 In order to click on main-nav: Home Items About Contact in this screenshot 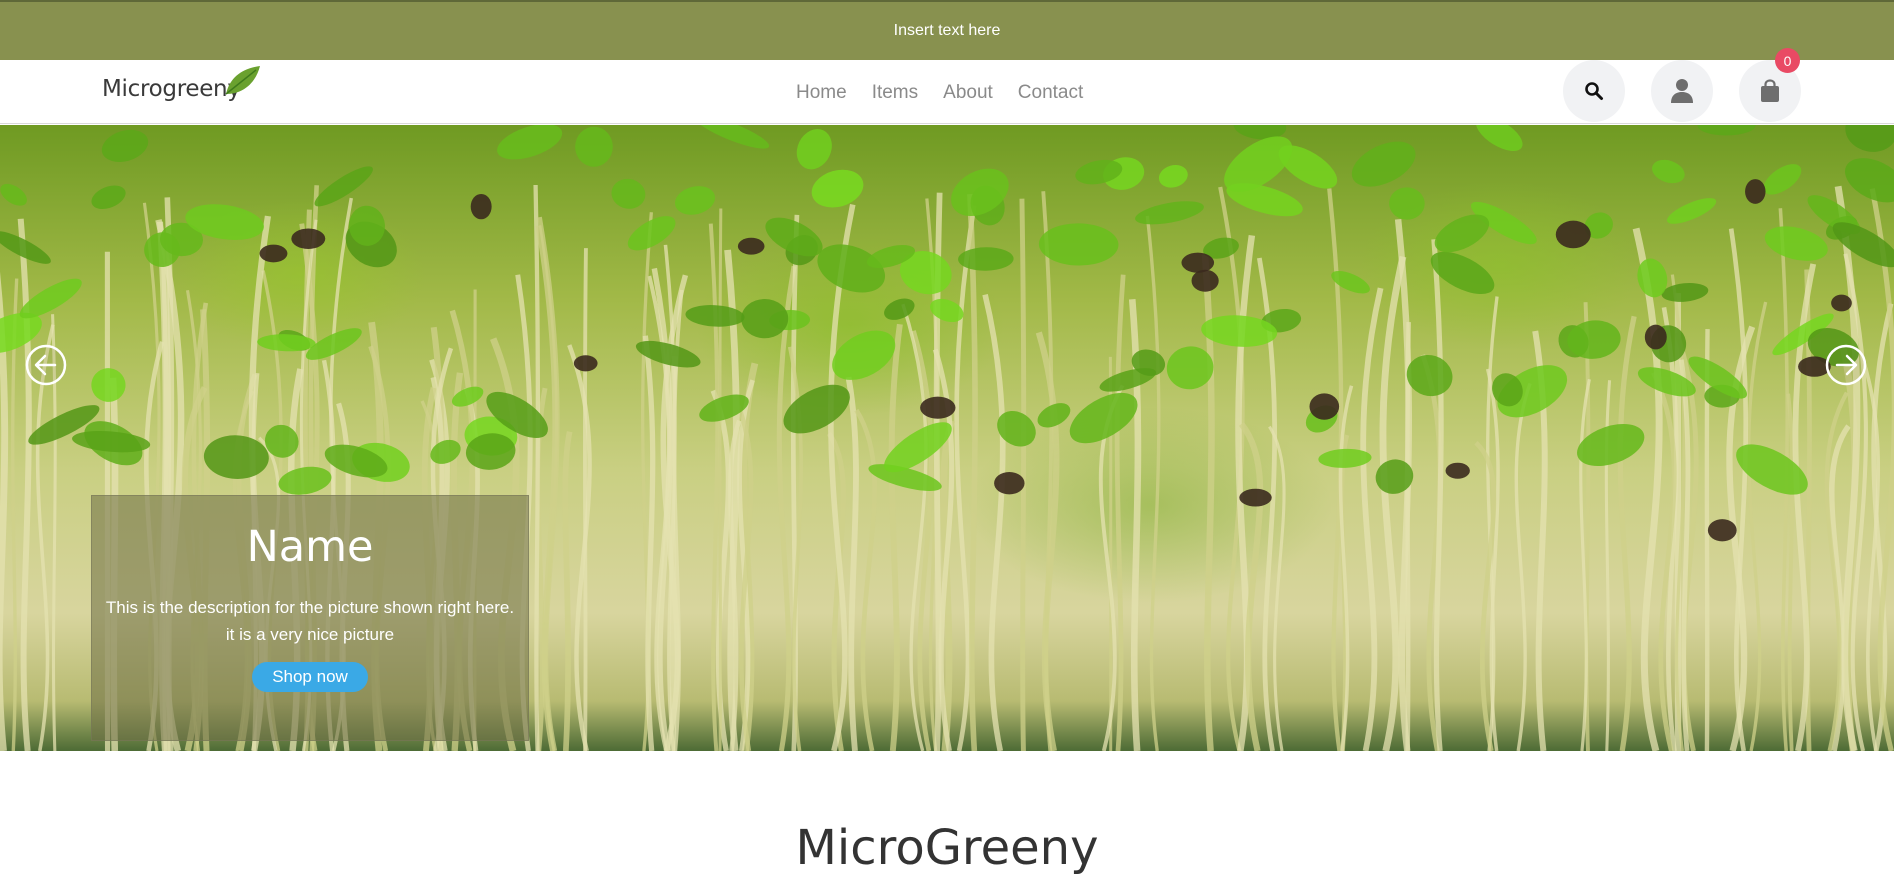, I will do `click(939, 93)`.